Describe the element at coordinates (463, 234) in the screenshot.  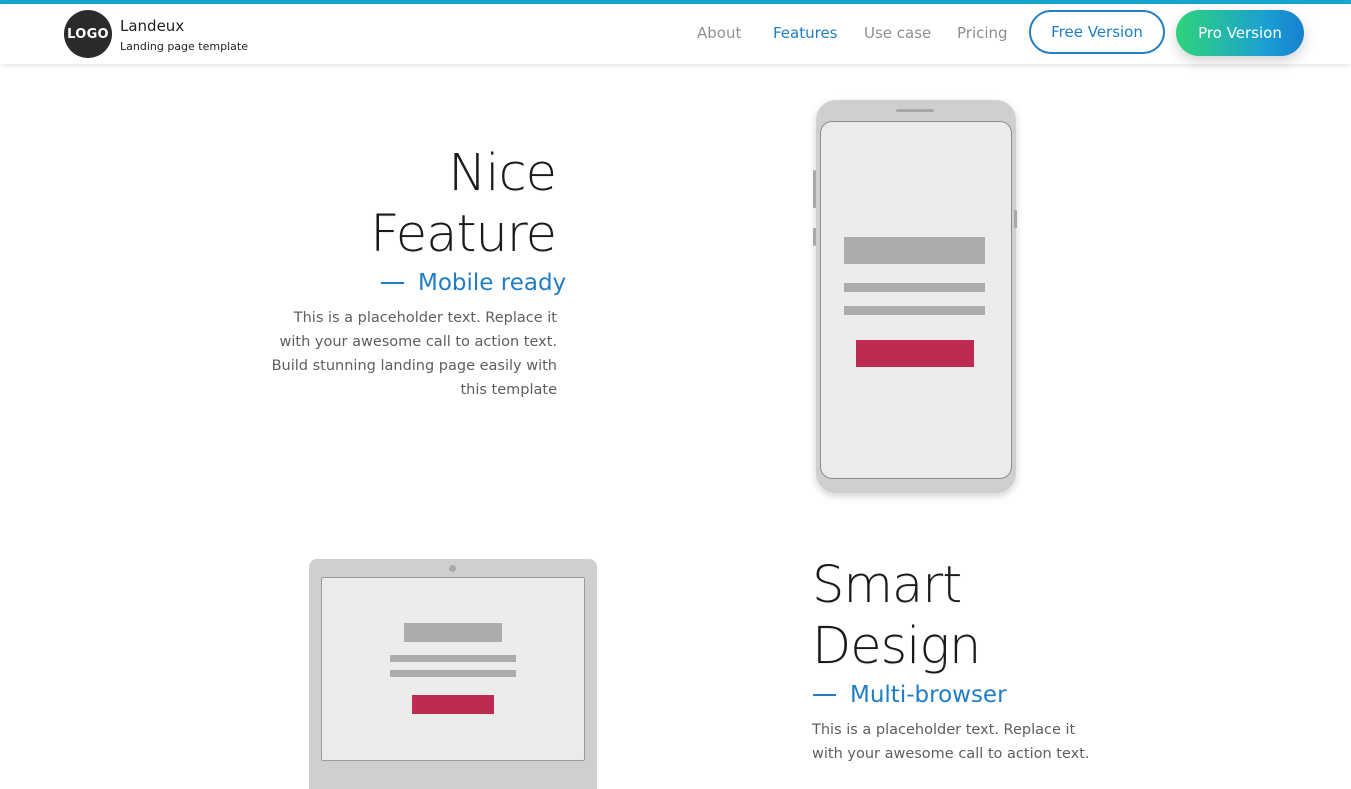
I see `feature-title-line: Feature` at that location.